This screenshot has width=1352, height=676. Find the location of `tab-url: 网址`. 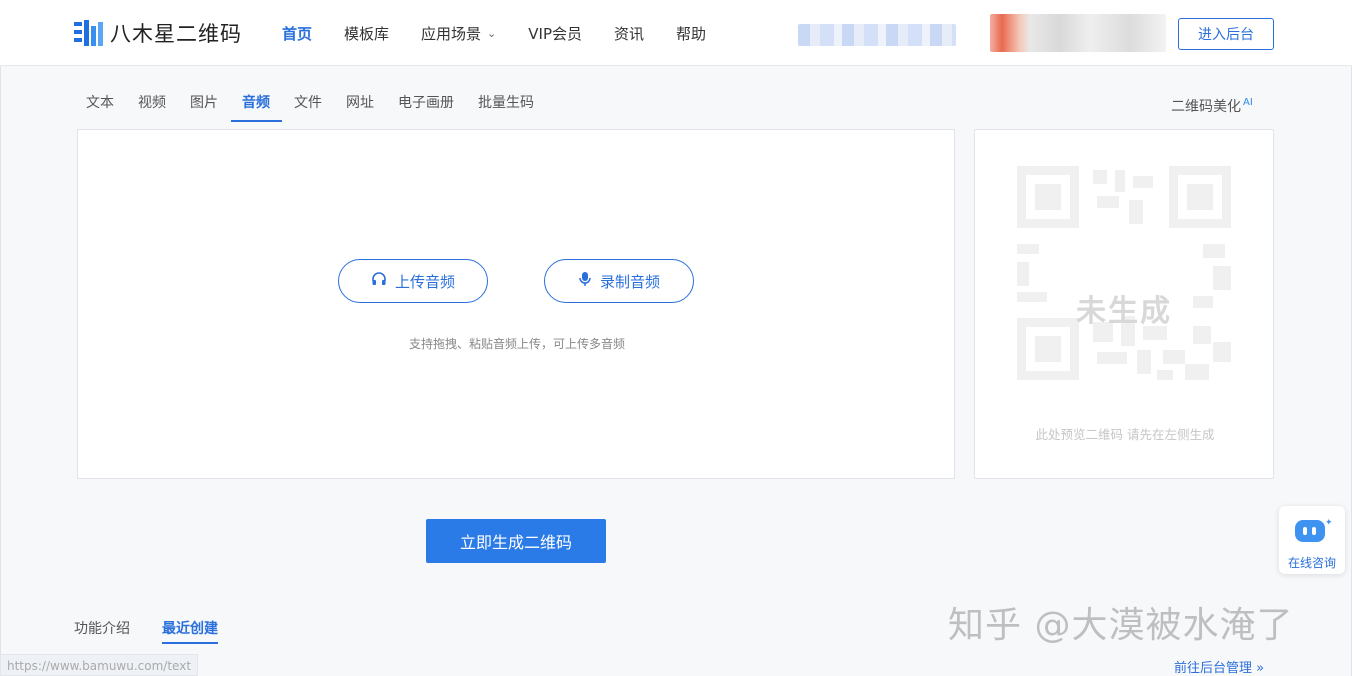

tab-url: 网址 is located at coordinates (360, 107).